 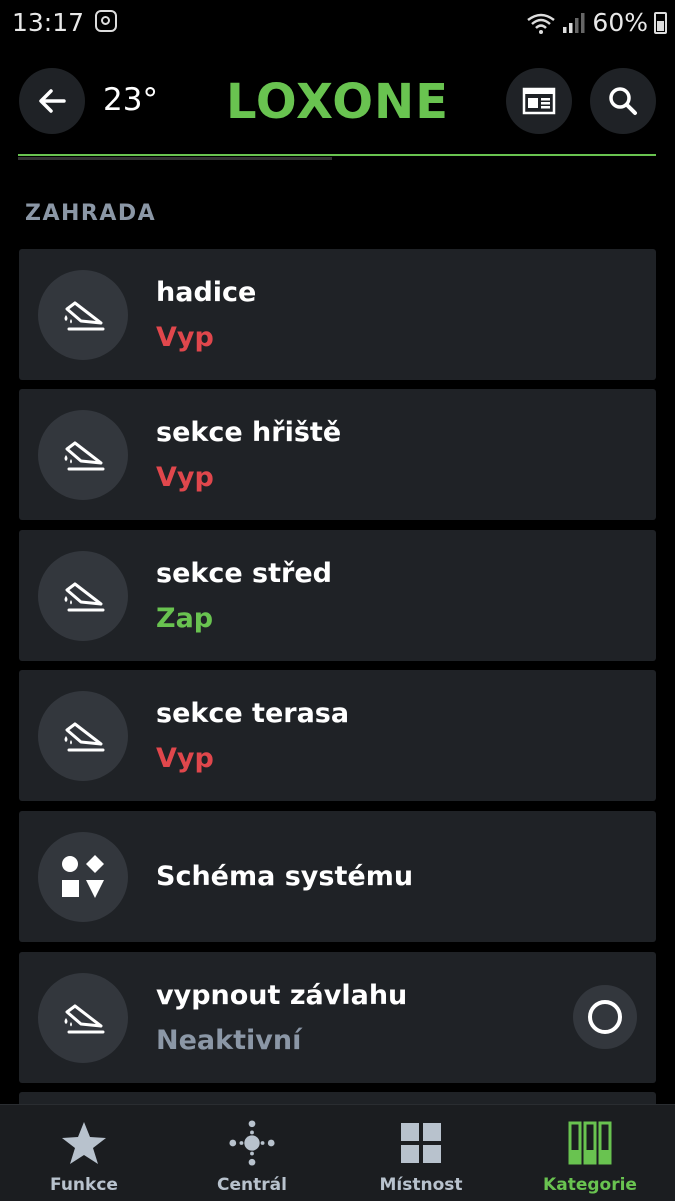 What do you see at coordinates (175, 158) in the screenshot?
I see `scroll-indicator` at bounding box center [175, 158].